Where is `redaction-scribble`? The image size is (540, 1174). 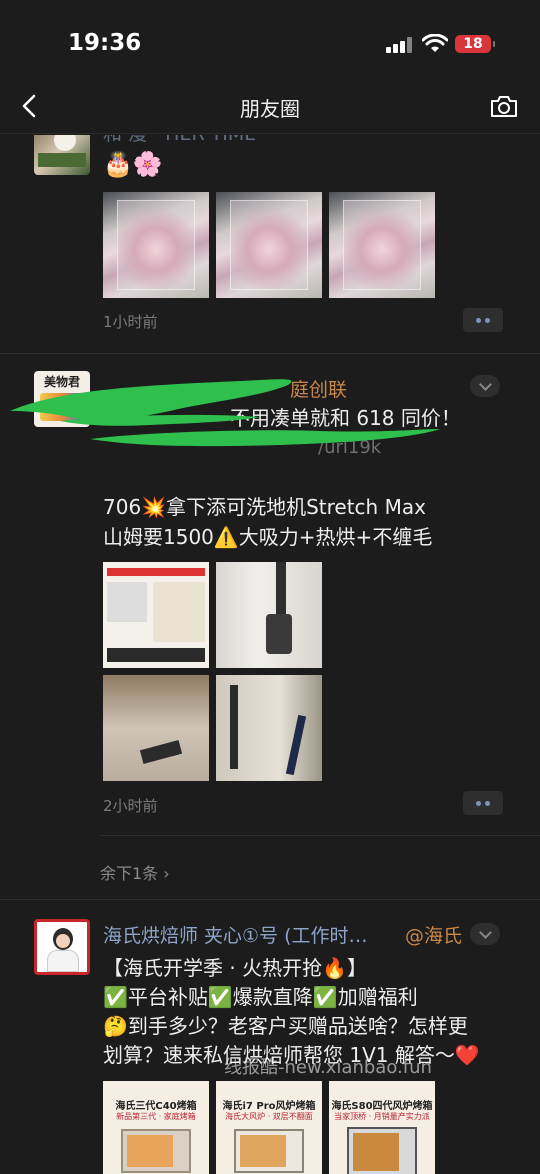 redaction-scribble is located at coordinates (225, 413).